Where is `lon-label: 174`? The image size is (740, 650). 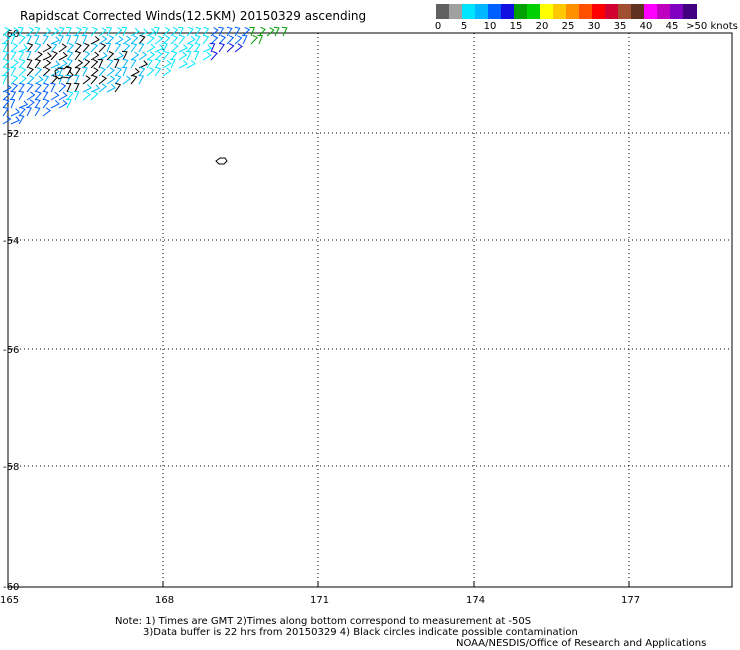 lon-label: 174 is located at coordinates (475, 600).